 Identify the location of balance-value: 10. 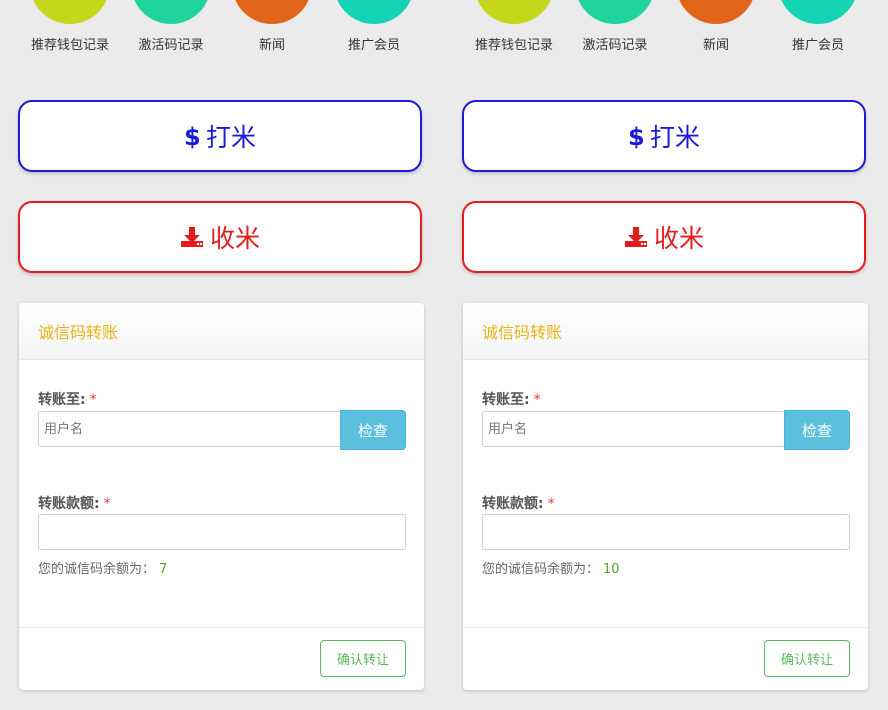
(611, 569).